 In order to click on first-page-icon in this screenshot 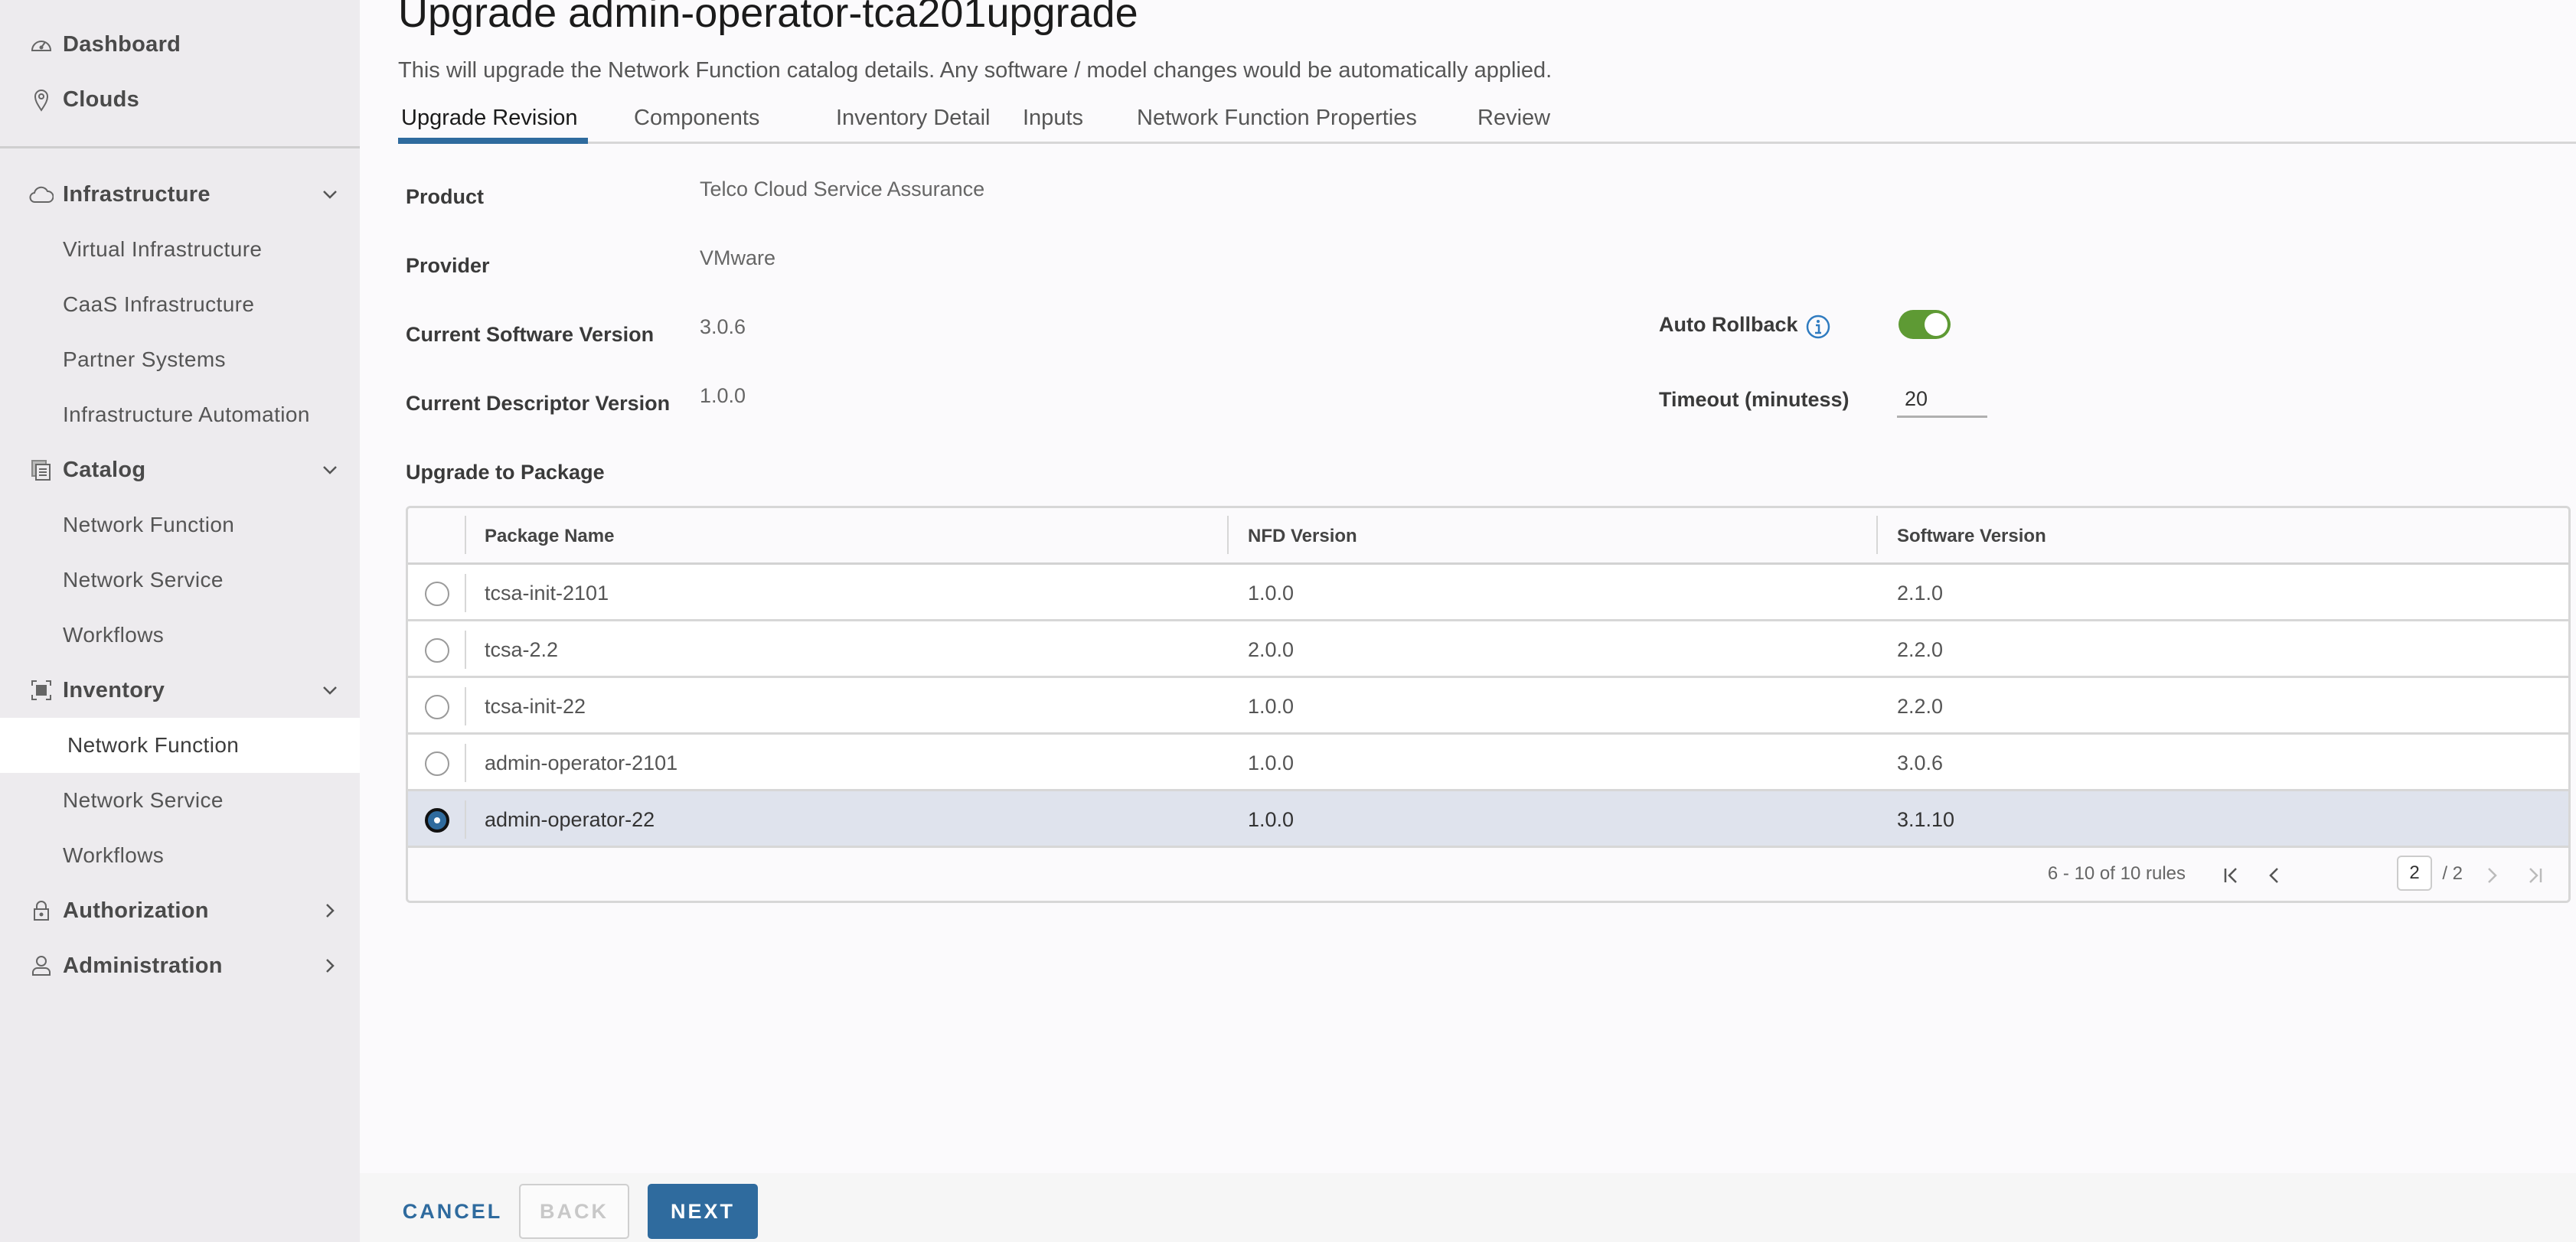, I will do `click(2230, 875)`.